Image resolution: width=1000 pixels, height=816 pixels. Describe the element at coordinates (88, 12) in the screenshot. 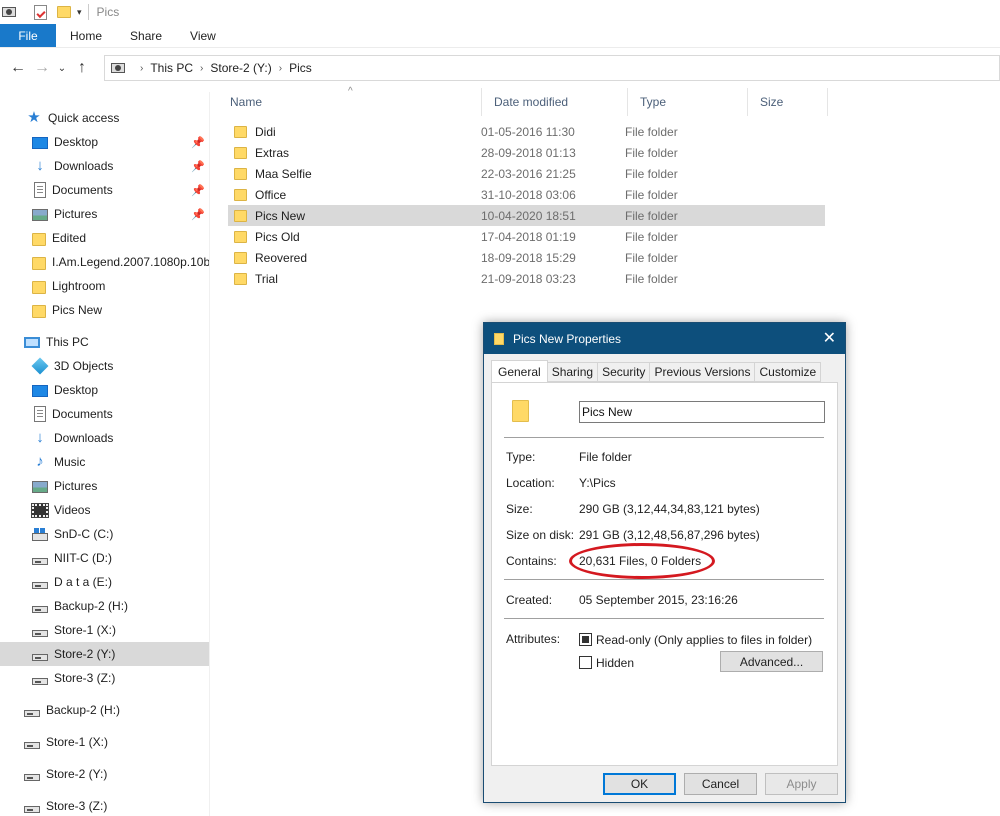

I see `divider` at that location.